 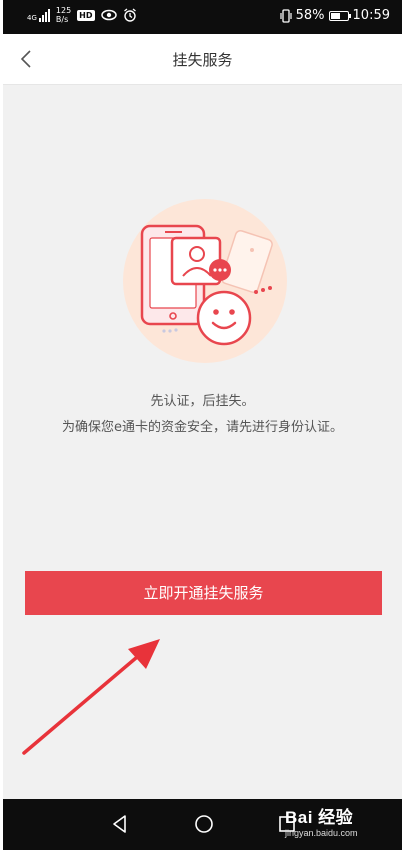 I want to click on battery-percent: 58%, so click(x=310, y=15).